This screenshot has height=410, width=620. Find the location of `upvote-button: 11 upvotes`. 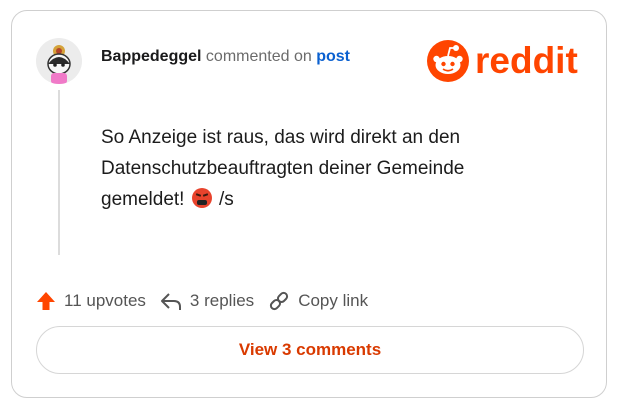

upvote-button: 11 upvotes is located at coordinates (91, 301).